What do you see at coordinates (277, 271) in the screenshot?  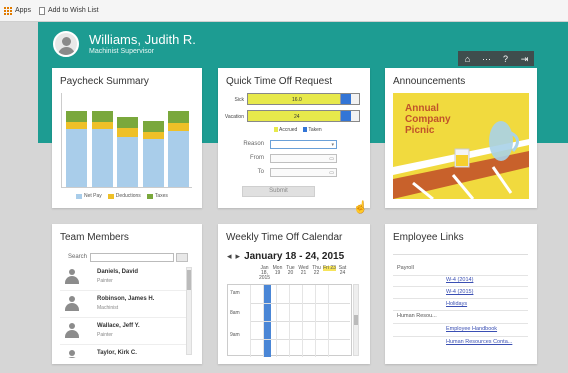 I see `day-header: Mon 19` at bounding box center [277, 271].